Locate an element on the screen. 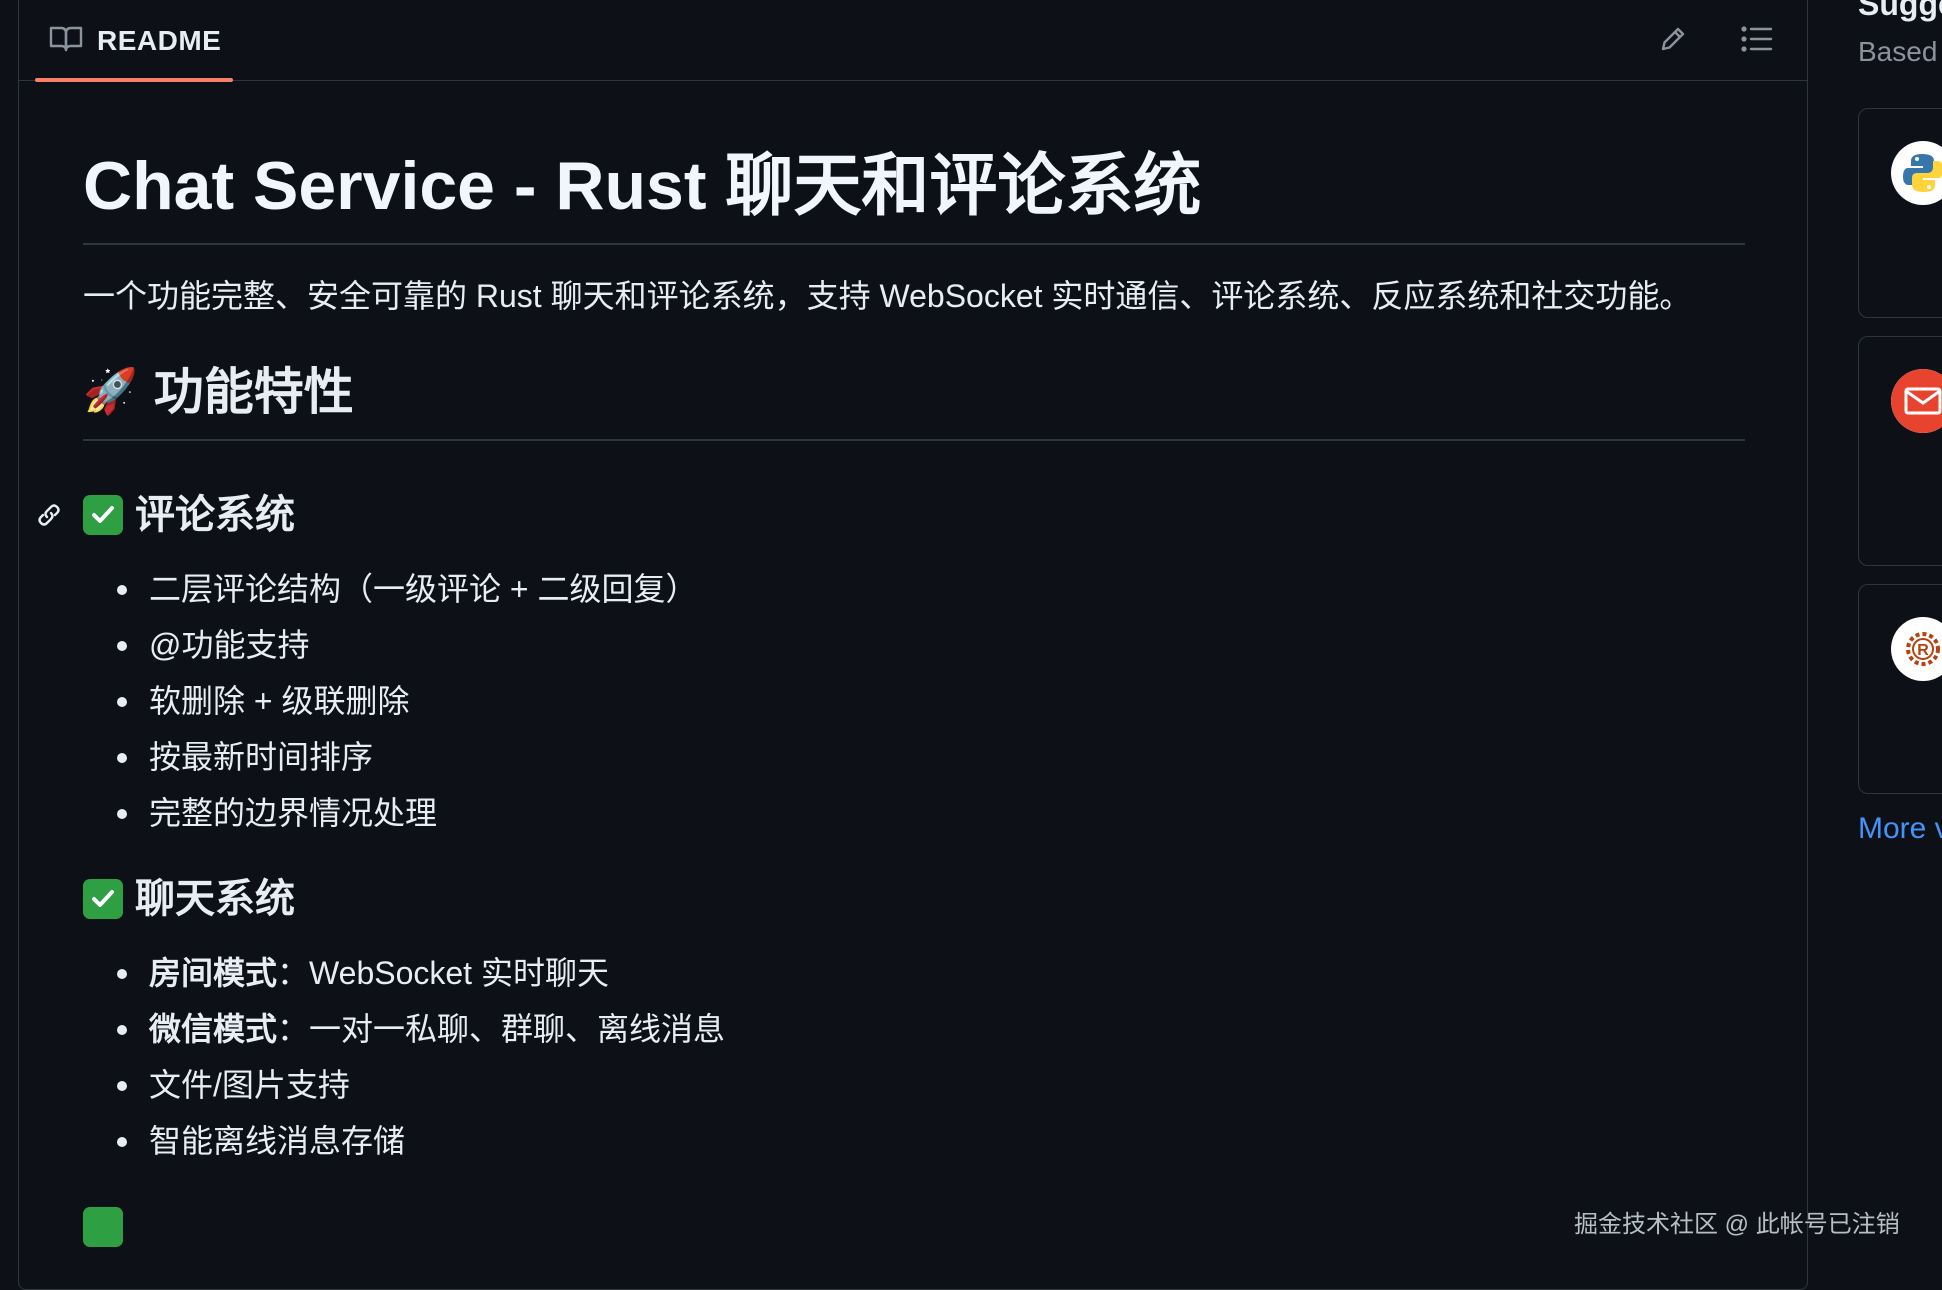 This screenshot has height=1290, width=1942. readme-header: README is located at coordinates (913, 41).